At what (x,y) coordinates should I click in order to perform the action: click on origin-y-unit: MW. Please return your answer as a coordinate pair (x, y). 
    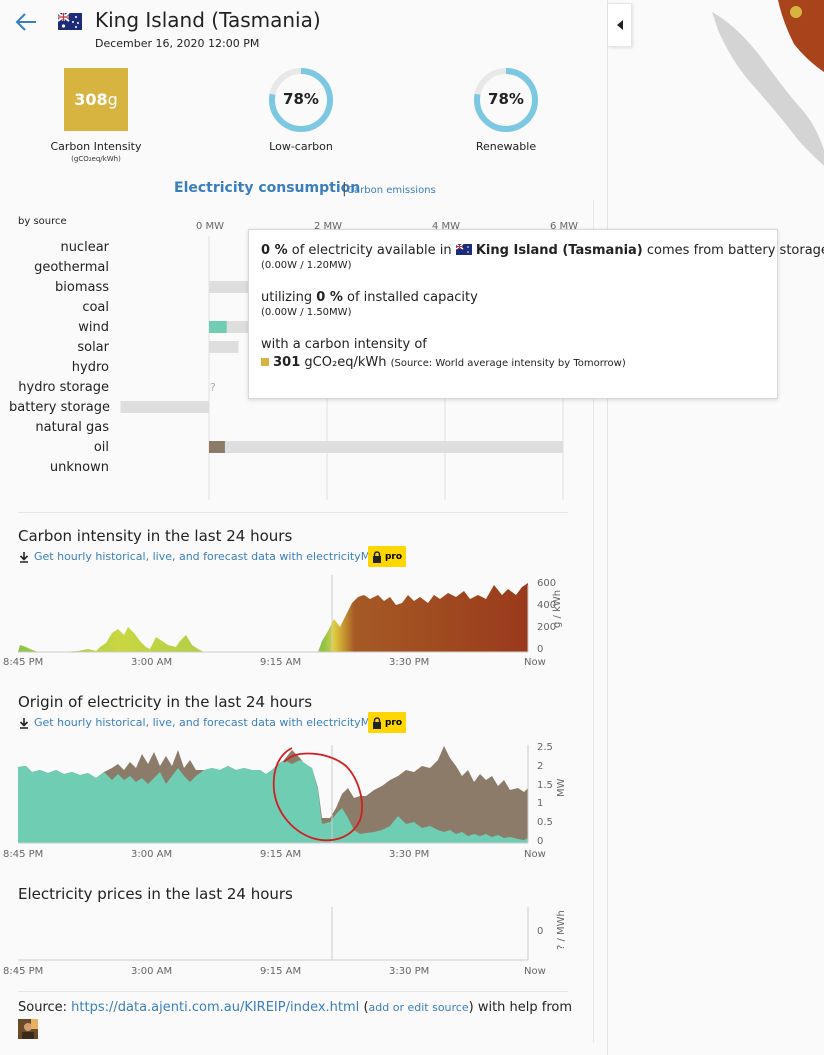
    Looking at the image, I should click on (561, 787).